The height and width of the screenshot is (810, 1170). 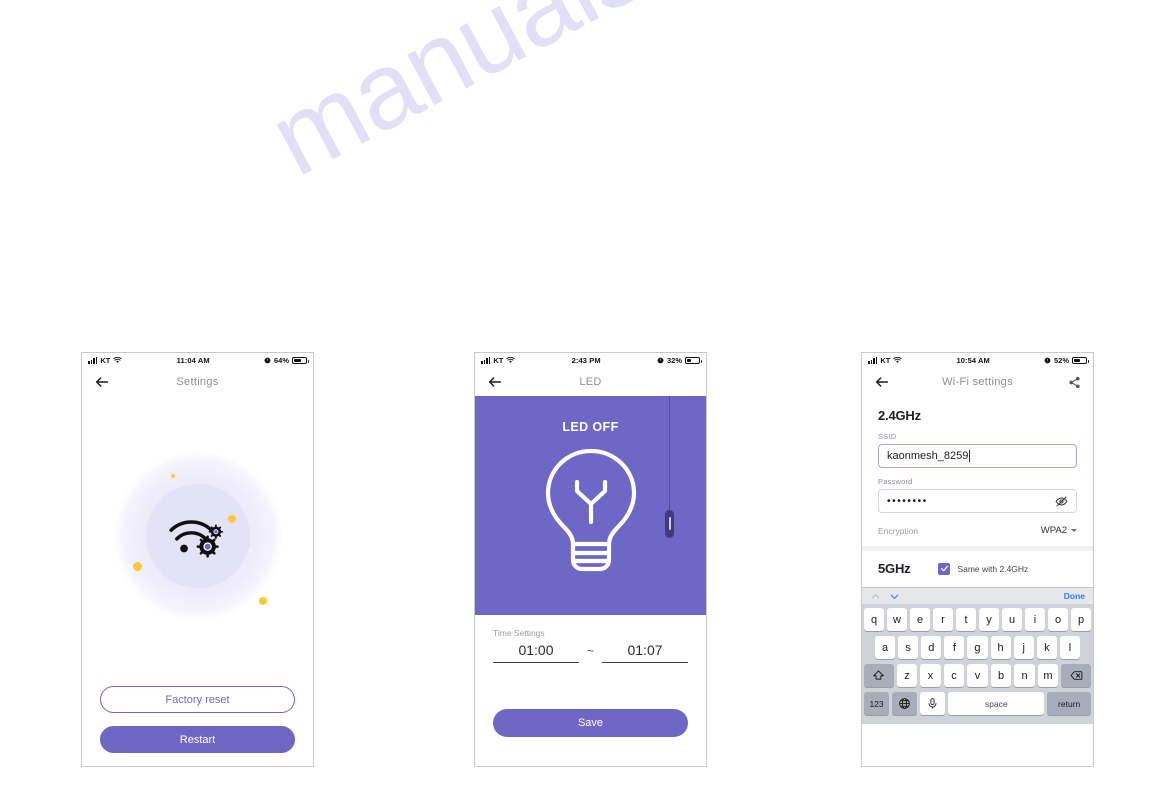 I want to click on key-e: e, so click(x=920, y=619).